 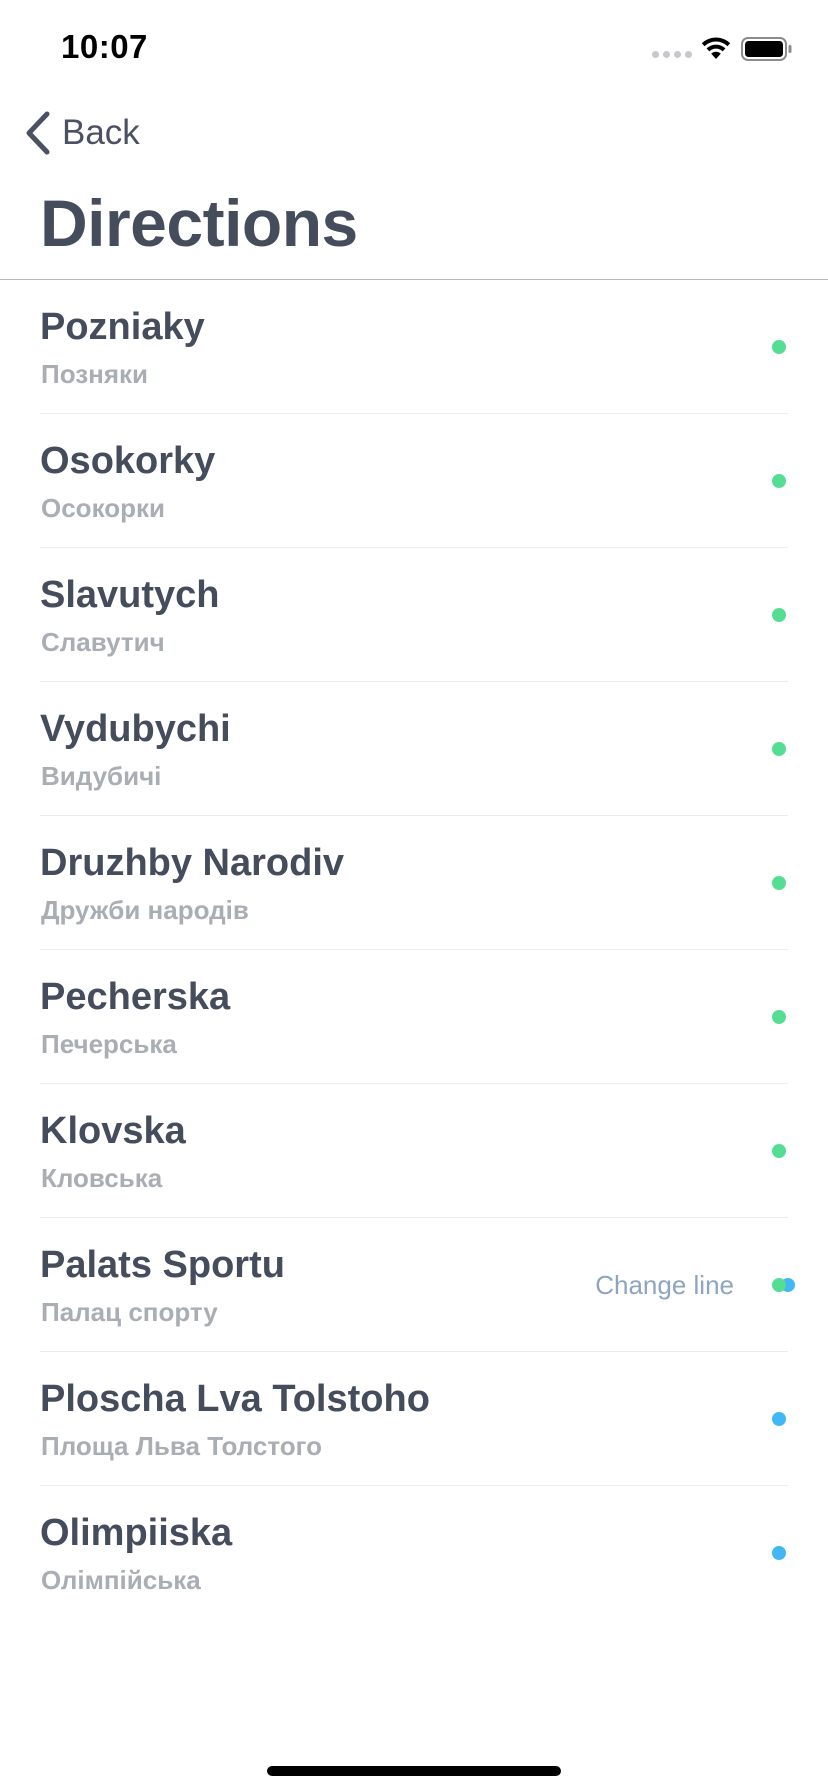 I want to click on station-native-name: Палац спорту, so click(x=129, y=1312).